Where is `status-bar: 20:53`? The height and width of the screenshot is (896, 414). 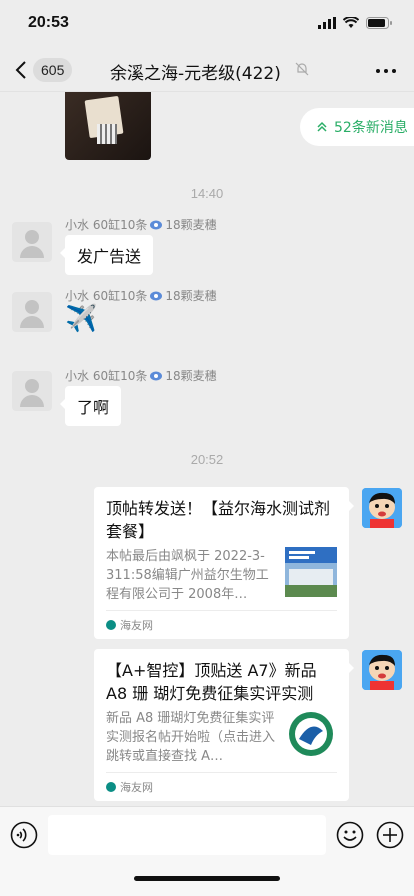 status-bar: 20:53 is located at coordinates (207, 24).